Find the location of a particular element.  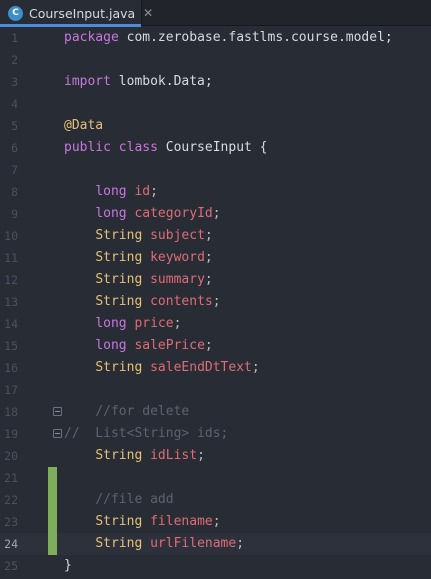

code-token: @Data is located at coordinates (84, 125).